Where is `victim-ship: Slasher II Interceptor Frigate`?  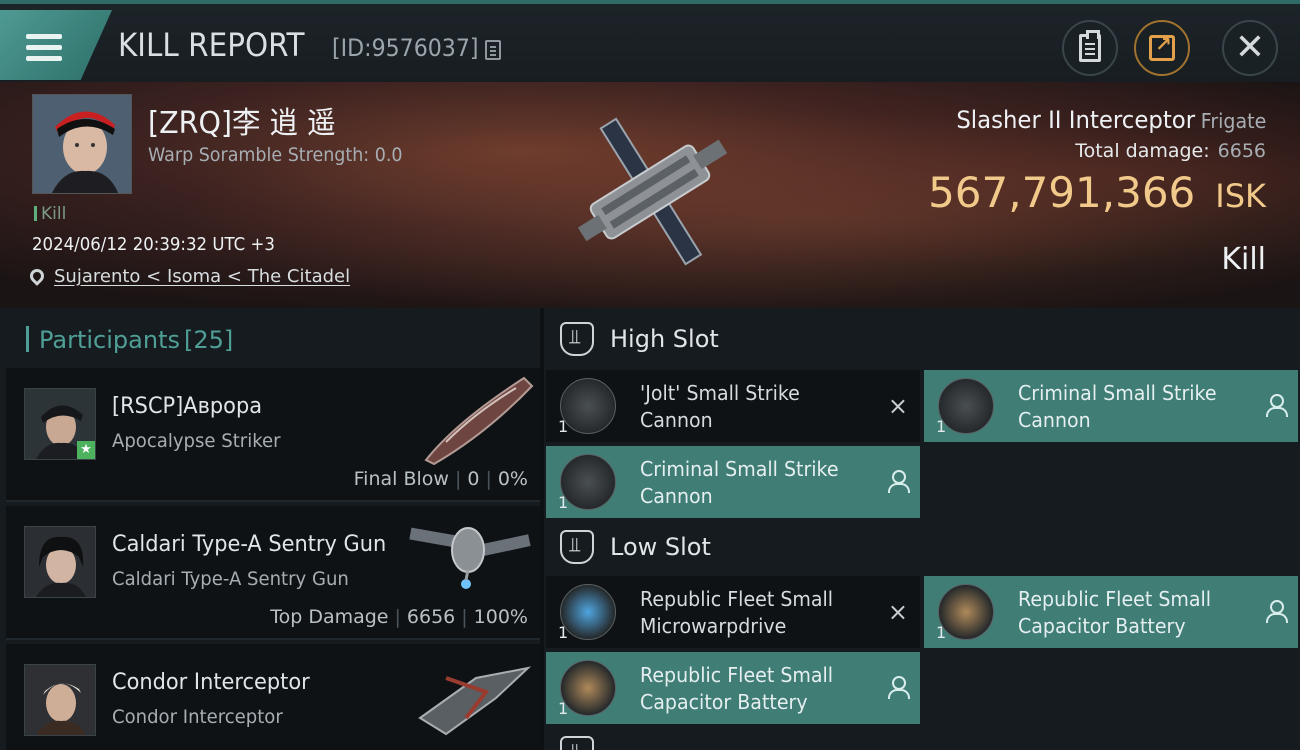 victim-ship: Slasher II Interceptor Frigate is located at coordinates (1111, 120).